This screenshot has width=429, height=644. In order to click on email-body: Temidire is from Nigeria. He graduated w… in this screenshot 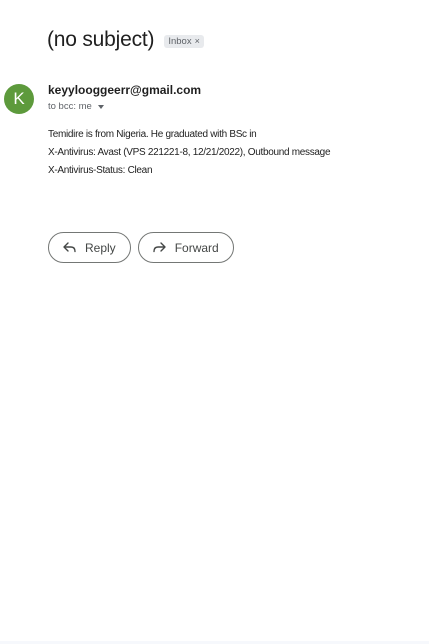, I will do `click(235, 153)`.